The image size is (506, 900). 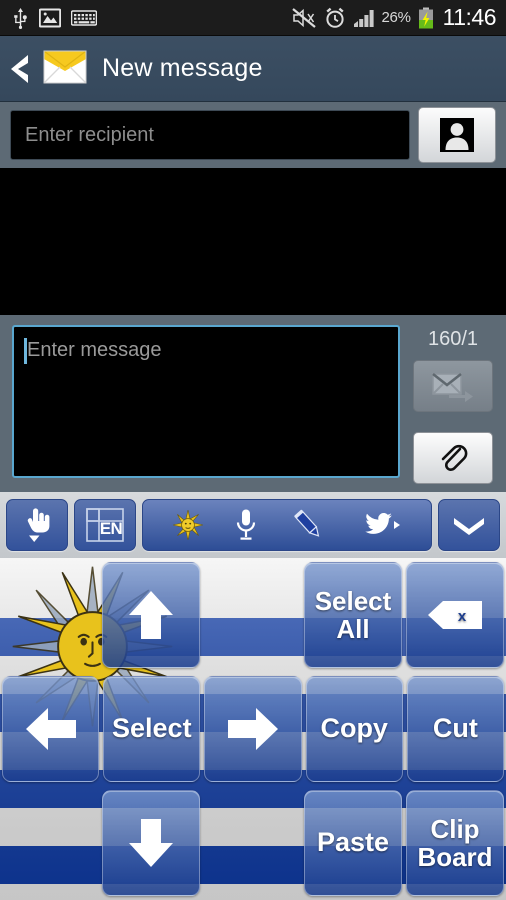 I want to click on status-bar-right-icons: 26% 11:46, so click(x=398, y=17).